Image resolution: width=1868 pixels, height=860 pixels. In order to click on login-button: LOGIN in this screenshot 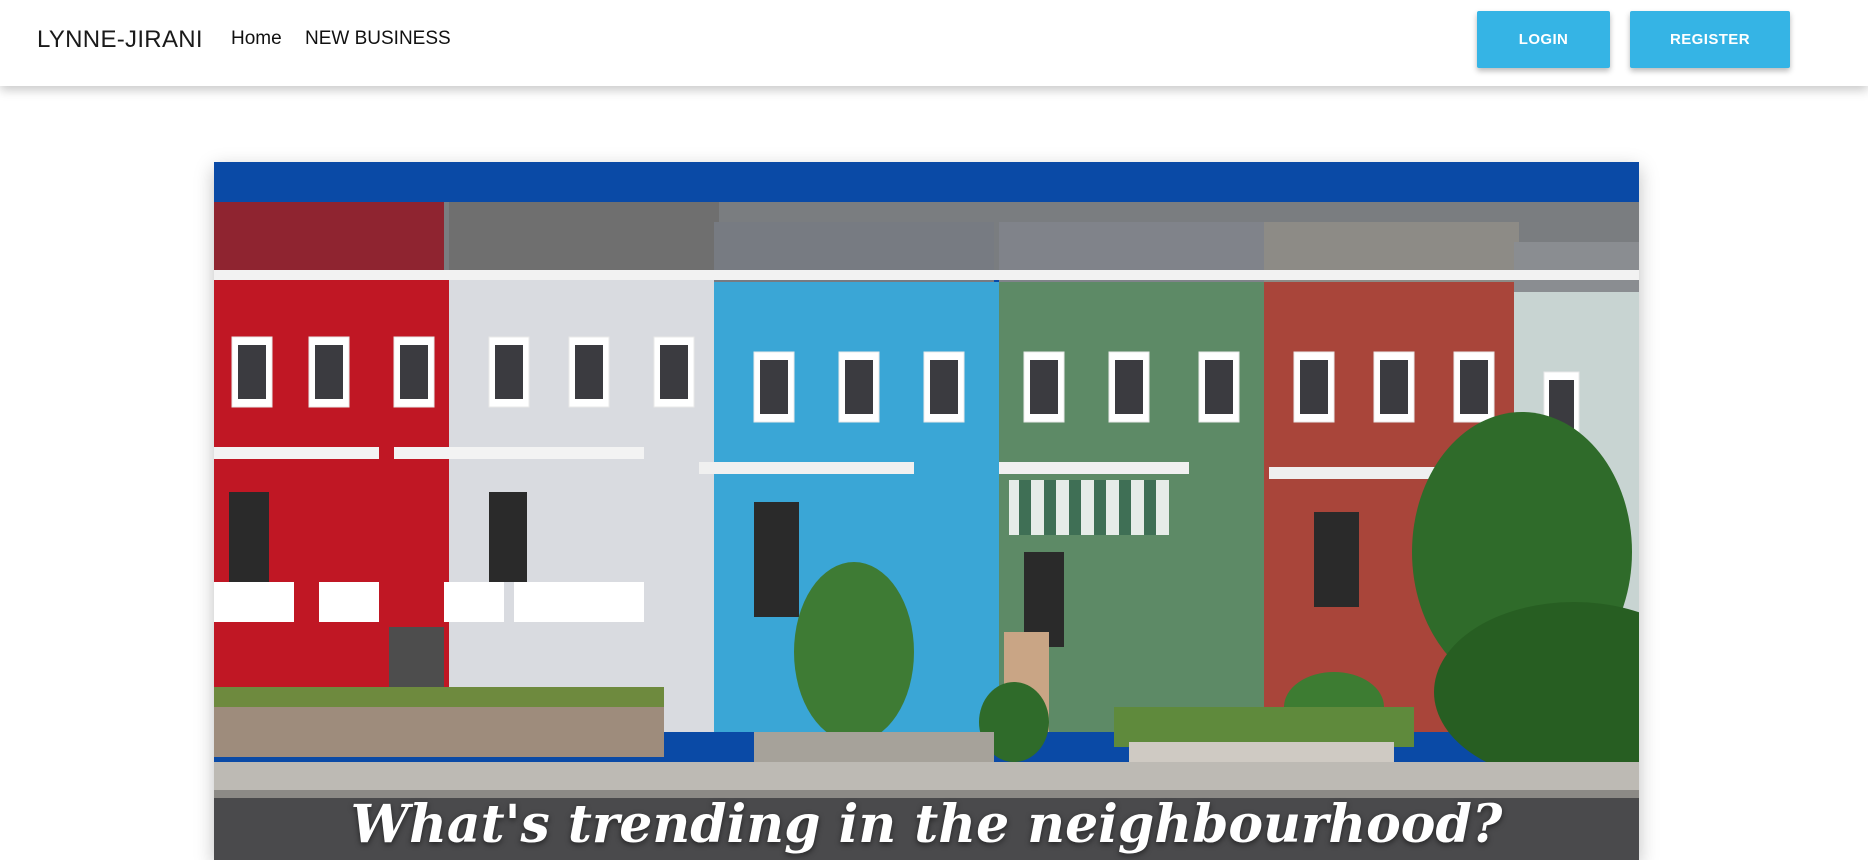, I will do `click(1543, 39)`.